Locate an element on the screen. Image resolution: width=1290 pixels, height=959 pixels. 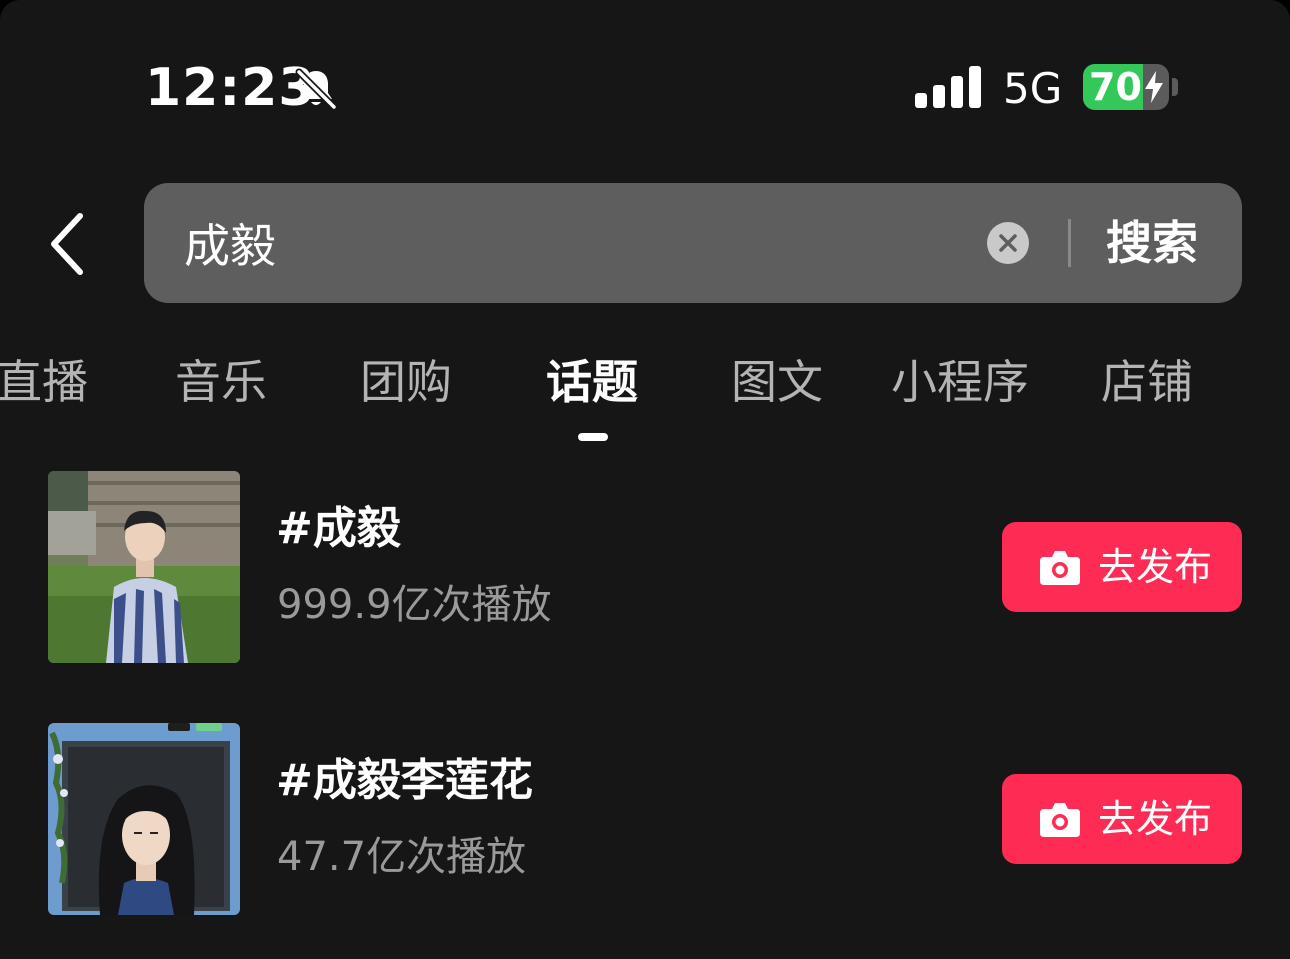
tab-music: 音乐 is located at coordinates (221, 382).